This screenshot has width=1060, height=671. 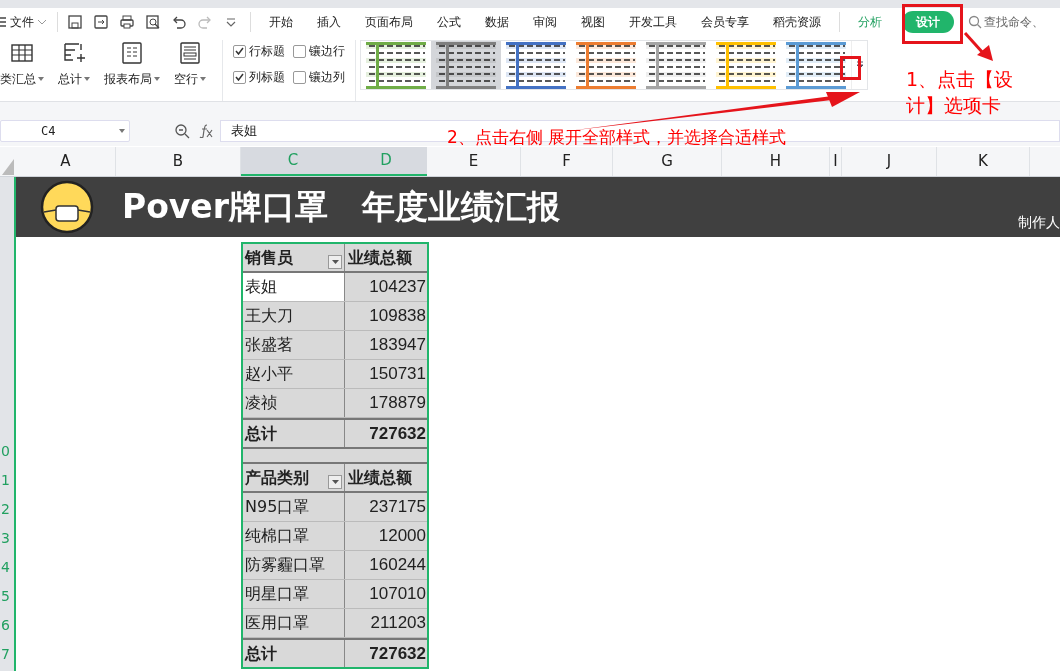 What do you see at coordinates (29, 22) in the screenshot?
I see `file-menu: 文件` at bounding box center [29, 22].